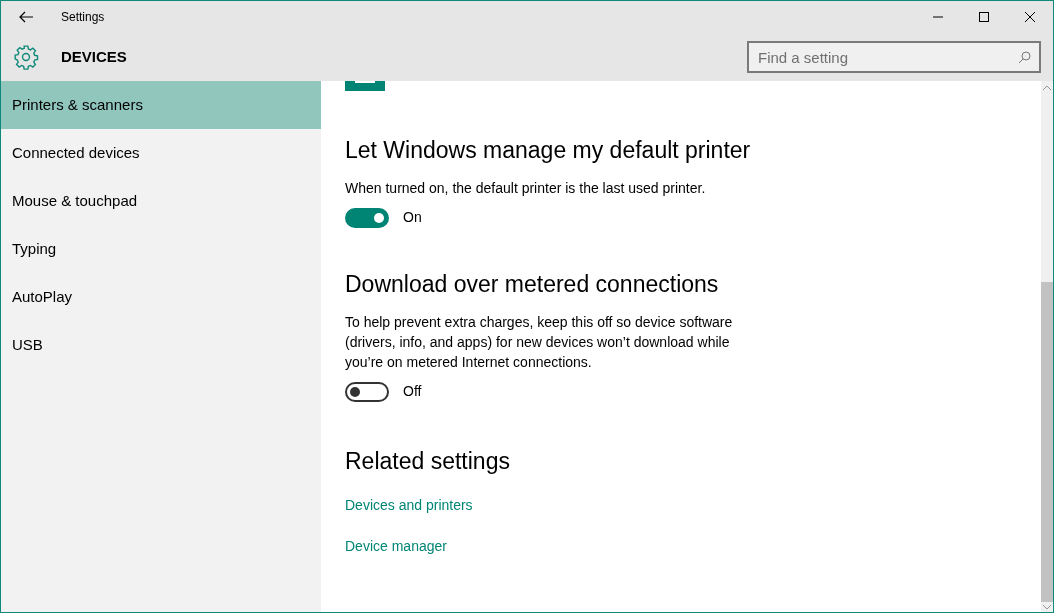  What do you see at coordinates (1047, 607) in the screenshot?
I see `scroll-down-icon` at bounding box center [1047, 607].